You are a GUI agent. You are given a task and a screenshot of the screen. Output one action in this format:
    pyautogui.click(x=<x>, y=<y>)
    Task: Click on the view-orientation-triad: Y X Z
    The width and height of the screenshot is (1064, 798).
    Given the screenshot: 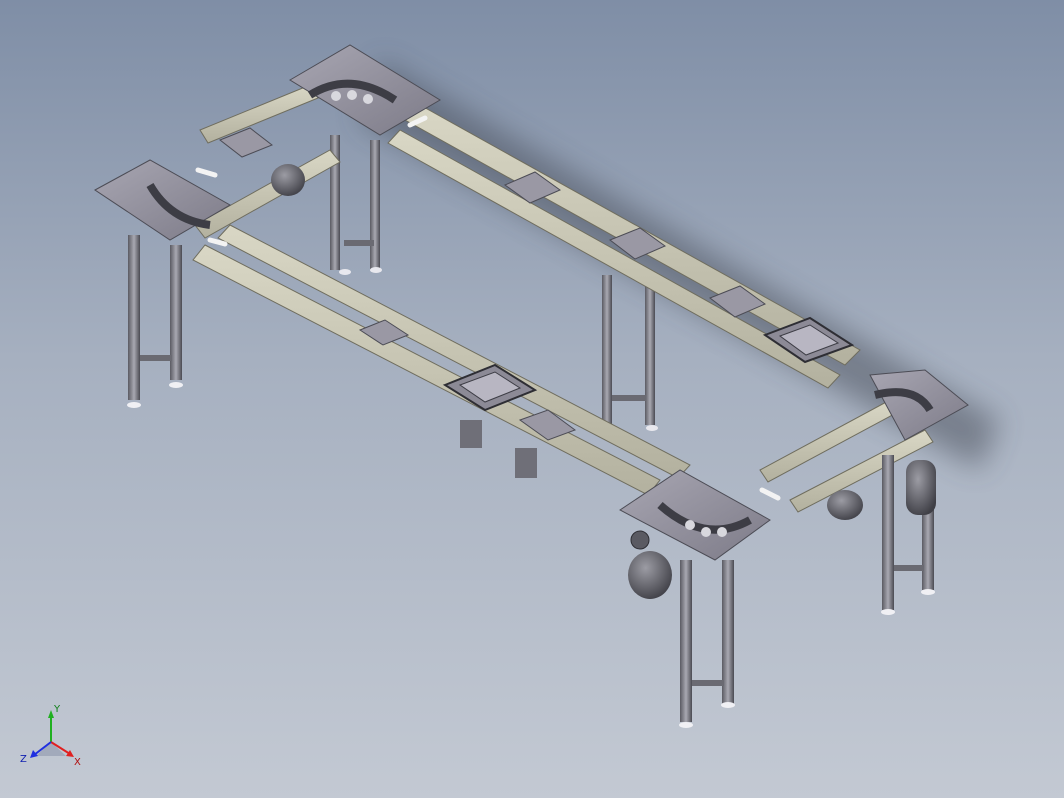 What is the action you would take?
    pyautogui.click(x=53, y=735)
    